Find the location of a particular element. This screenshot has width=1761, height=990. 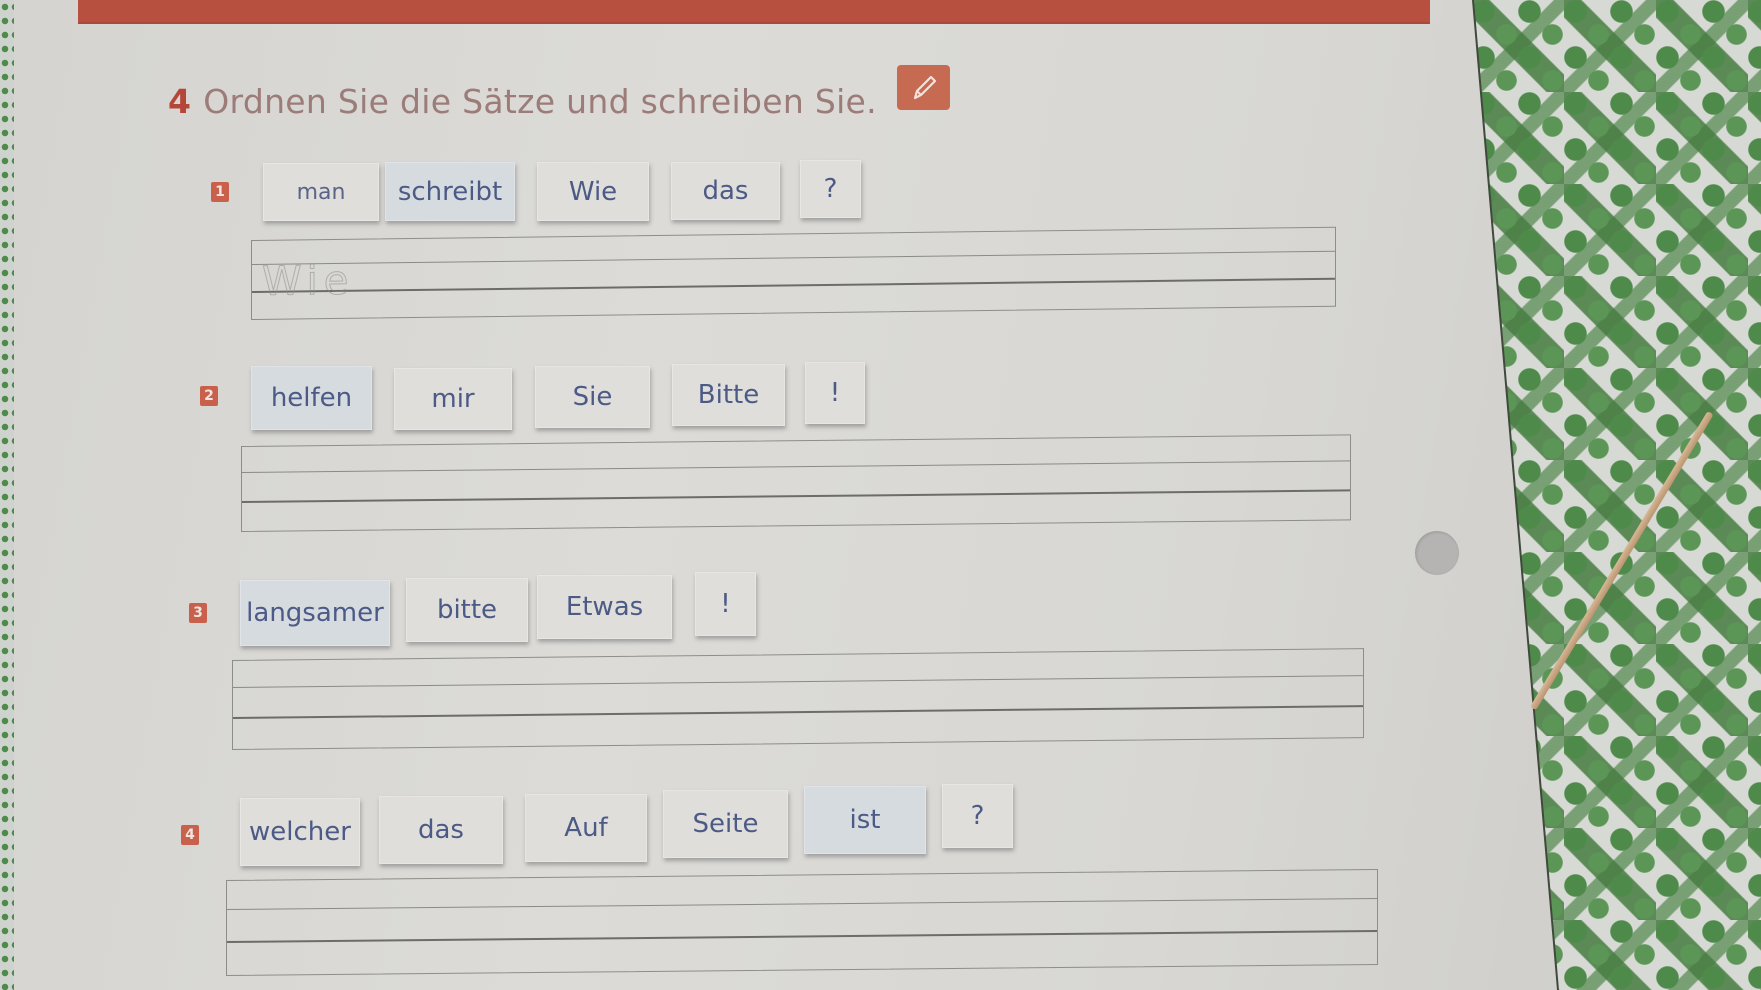

word-tile: langsamer is located at coordinates (315, 613).